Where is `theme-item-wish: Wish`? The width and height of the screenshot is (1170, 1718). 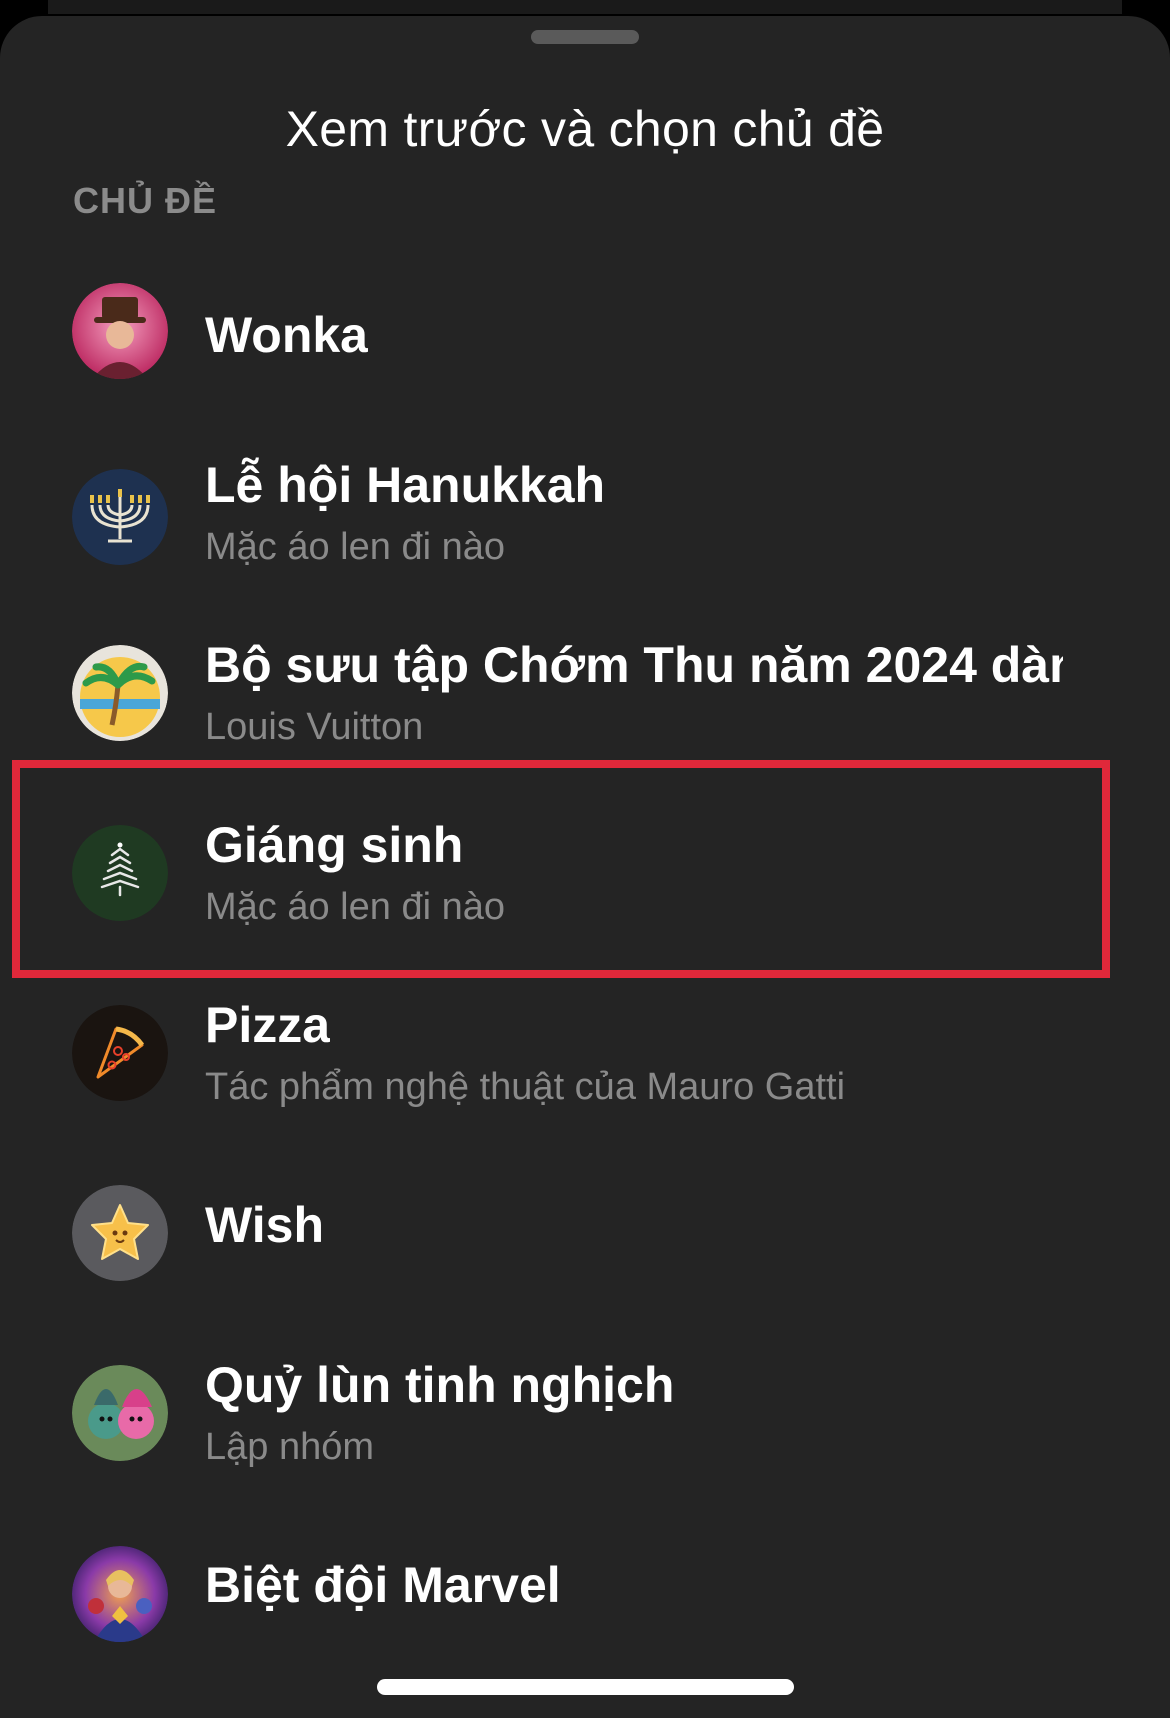
theme-item-wish: Wish is located at coordinates (585, 1230).